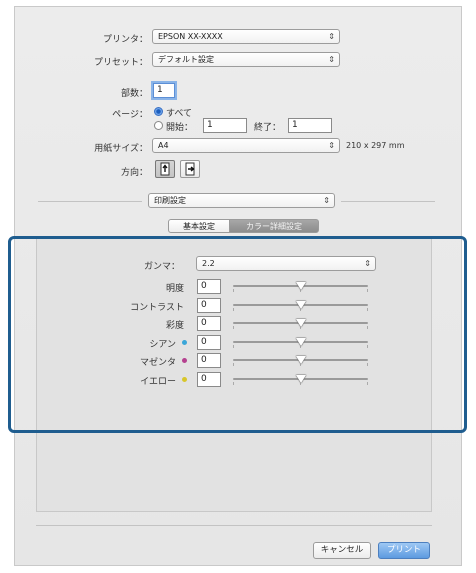 This screenshot has height=573, width=476. Describe the element at coordinates (134, 173) in the screenshot. I see `orientation-label: 方向：` at that location.